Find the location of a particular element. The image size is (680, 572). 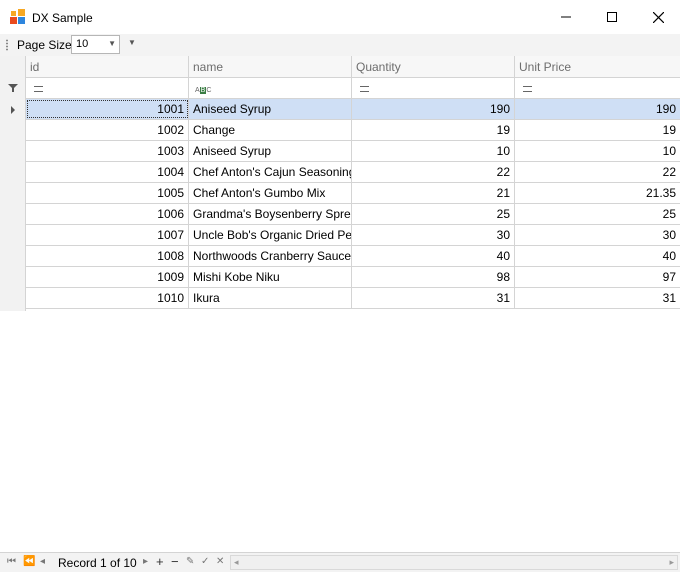

cell-unit-price: 22 is located at coordinates (597, 172).